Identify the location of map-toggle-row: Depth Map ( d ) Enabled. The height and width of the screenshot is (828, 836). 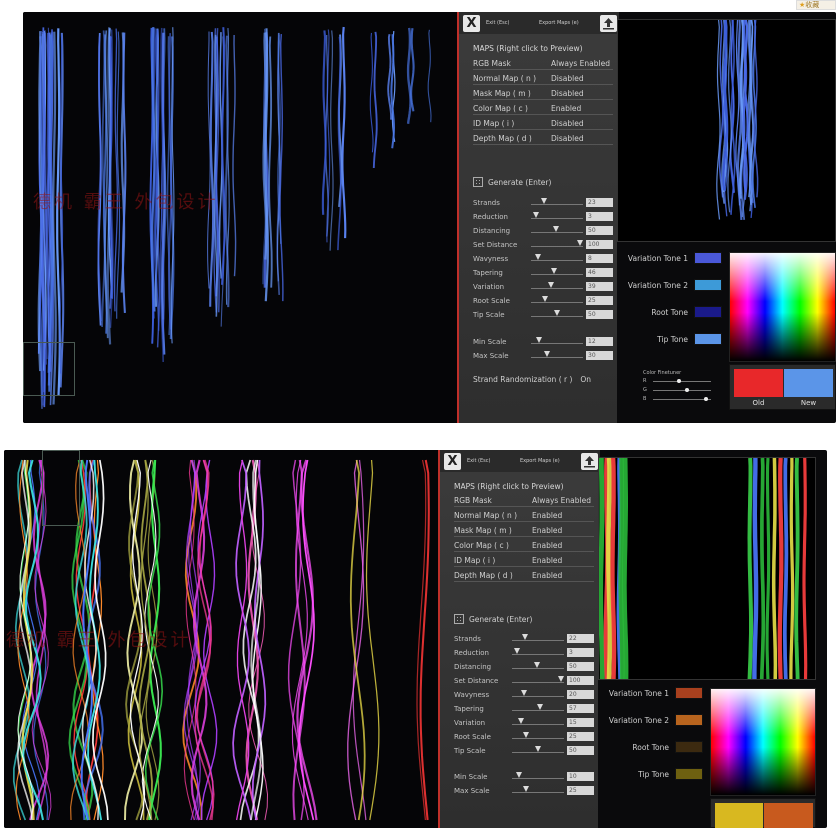
(524, 575).